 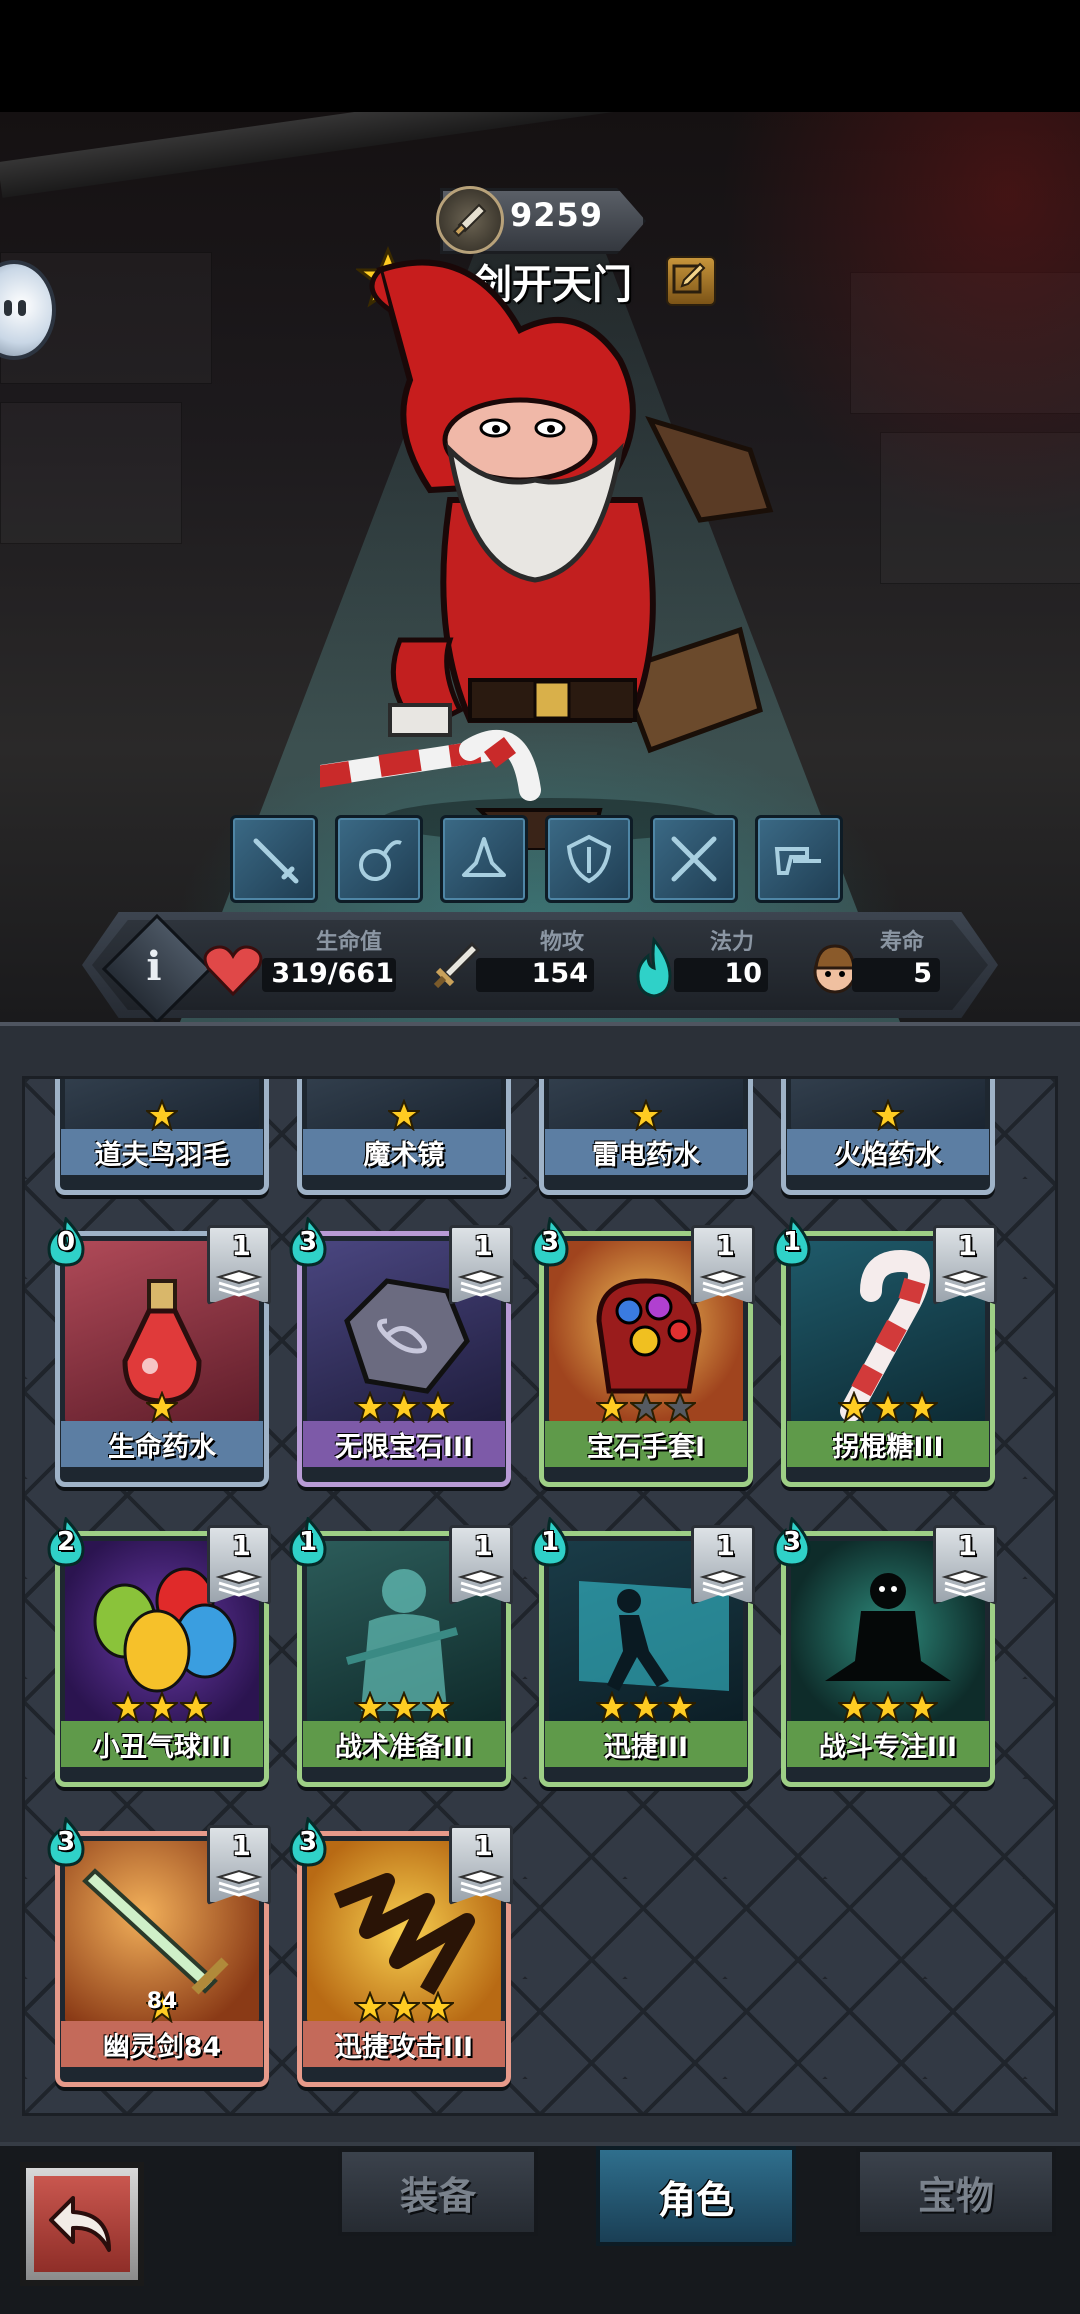 What do you see at coordinates (91, 473) in the screenshot?
I see `wall-brick` at bounding box center [91, 473].